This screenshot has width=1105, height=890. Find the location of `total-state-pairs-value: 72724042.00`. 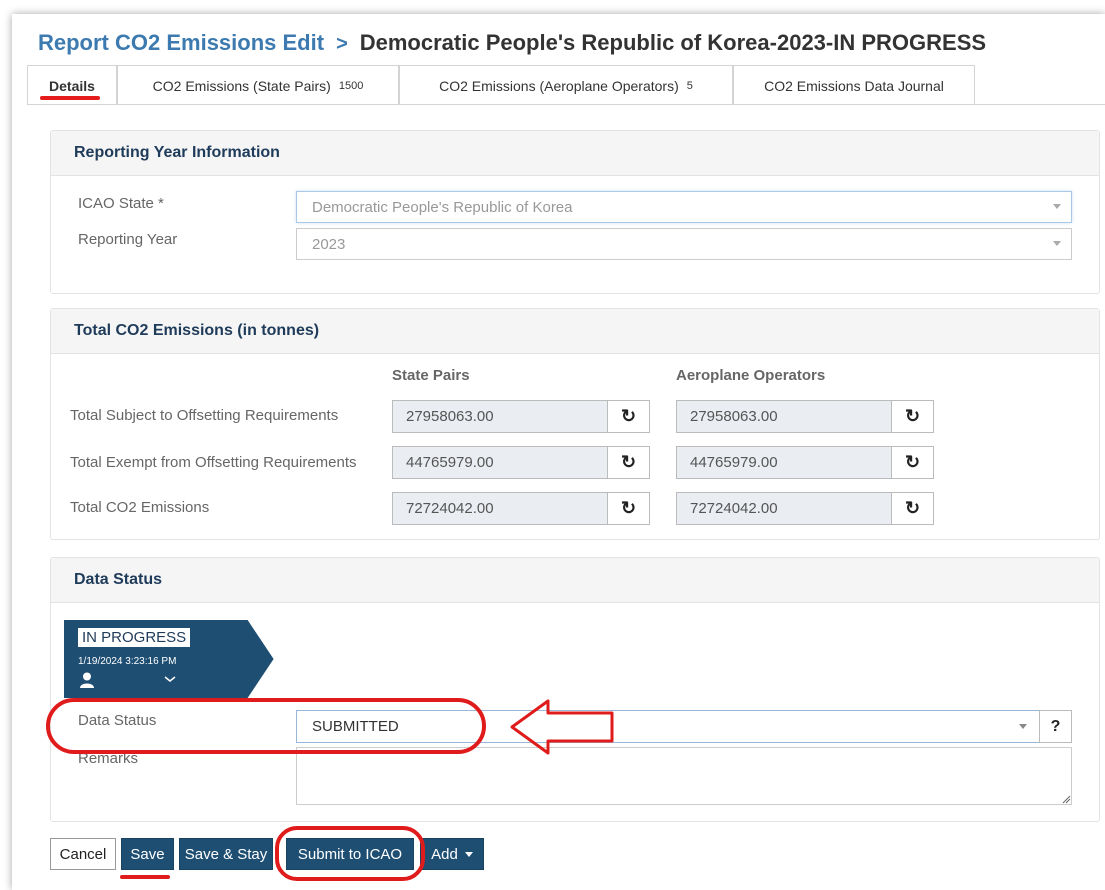

total-state-pairs-value: 72724042.00 is located at coordinates (500, 508).